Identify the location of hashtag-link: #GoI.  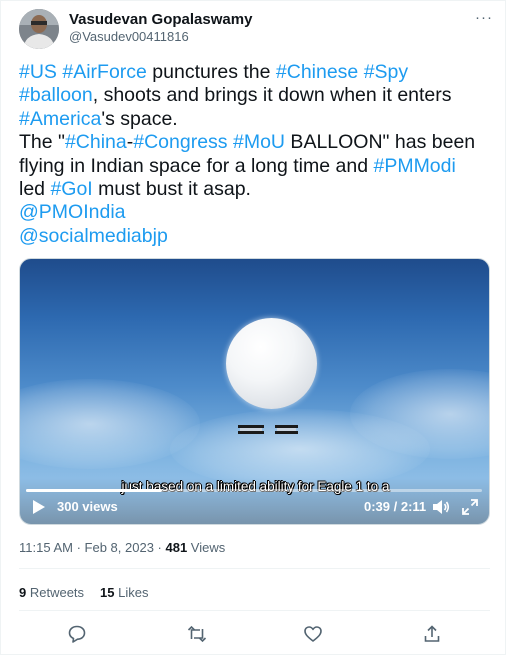
(71, 189).